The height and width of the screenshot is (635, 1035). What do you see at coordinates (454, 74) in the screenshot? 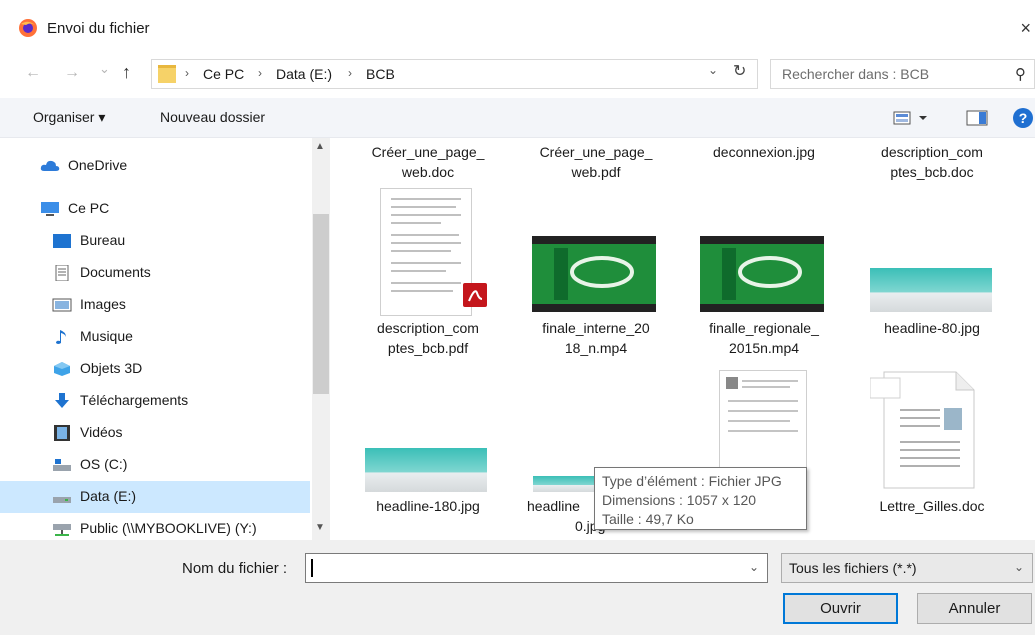
I see `address-bar: › Ce PC › Data (E:) › BCB` at bounding box center [454, 74].